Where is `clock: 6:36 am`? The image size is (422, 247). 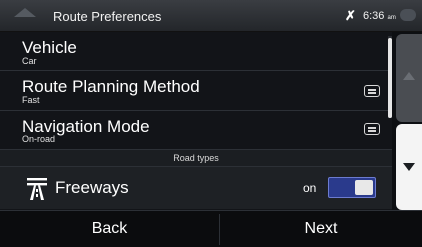
clock: 6:36 am is located at coordinates (379, 16).